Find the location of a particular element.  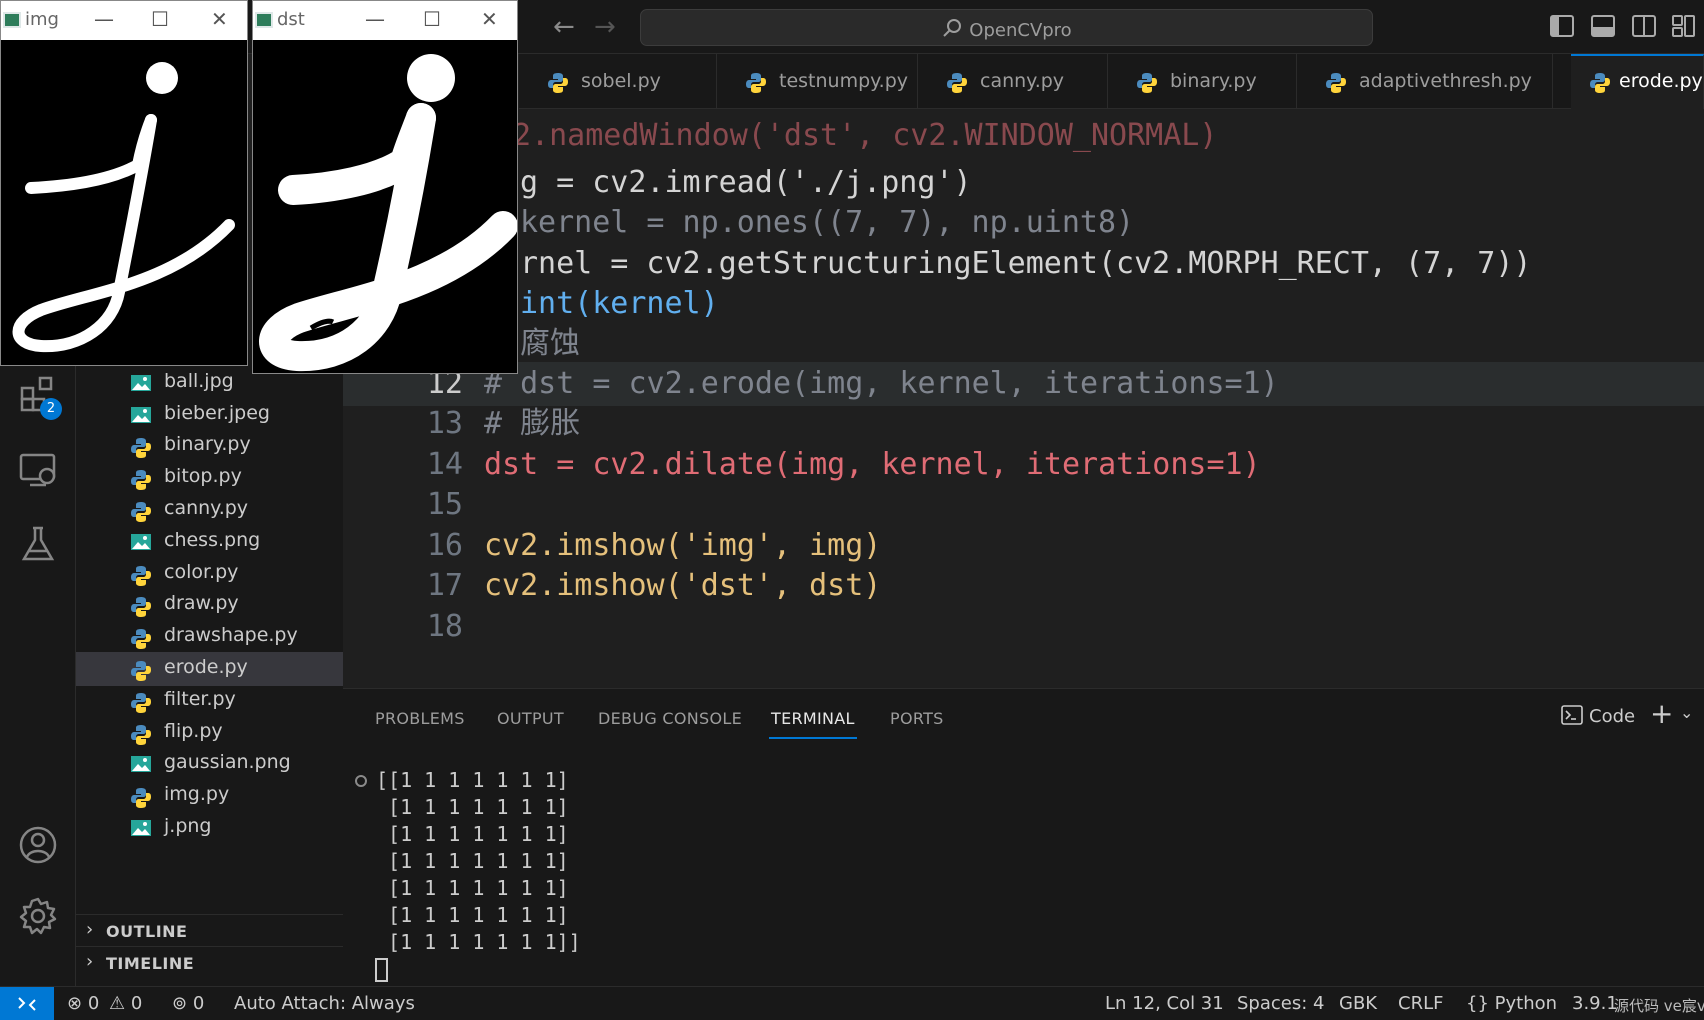

problems-status: ⊗ 0 ⚠ 0 is located at coordinates (104, 1003).